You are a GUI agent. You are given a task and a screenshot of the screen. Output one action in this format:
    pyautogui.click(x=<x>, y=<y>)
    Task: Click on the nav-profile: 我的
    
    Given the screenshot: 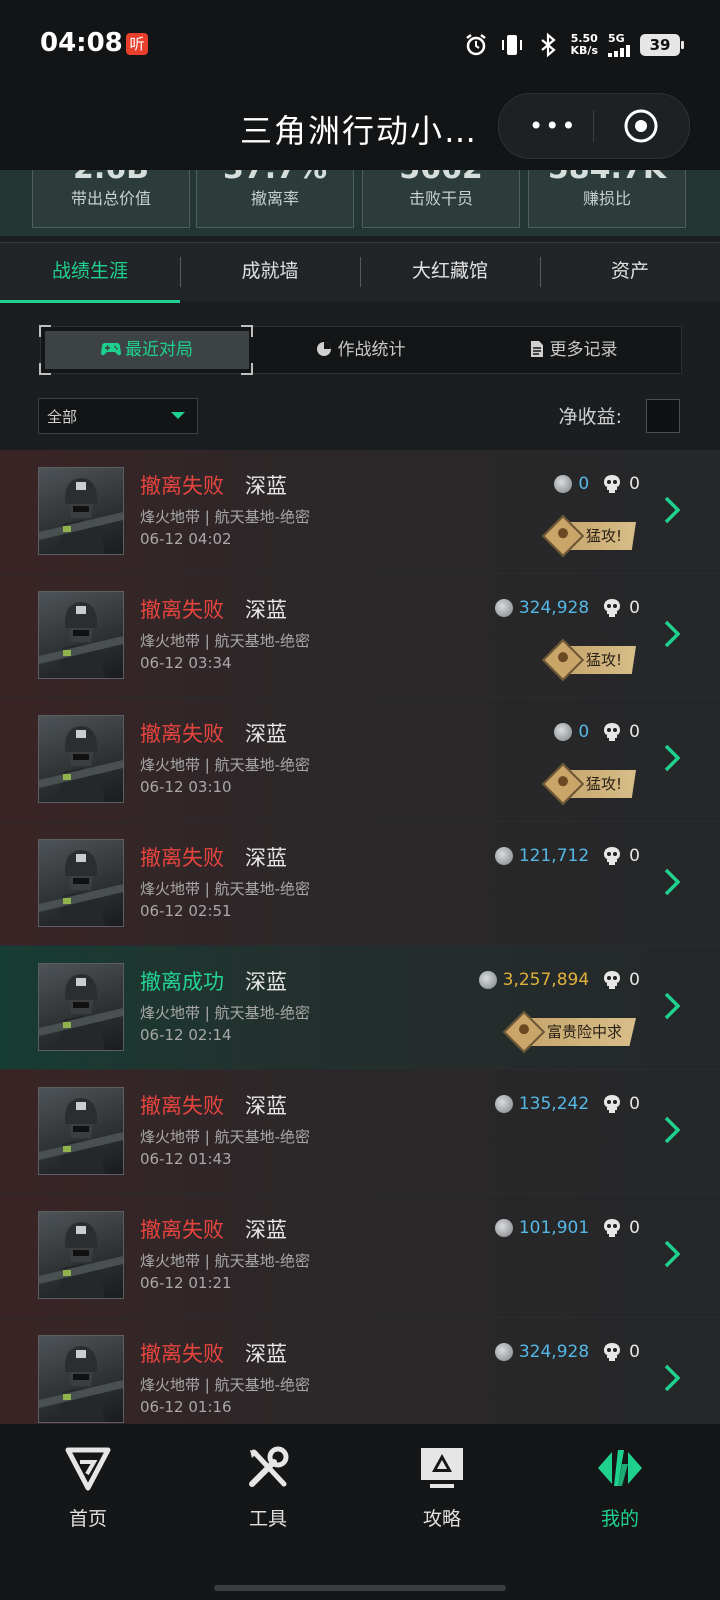 What is the action you would take?
    pyautogui.click(x=620, y=1487)
    